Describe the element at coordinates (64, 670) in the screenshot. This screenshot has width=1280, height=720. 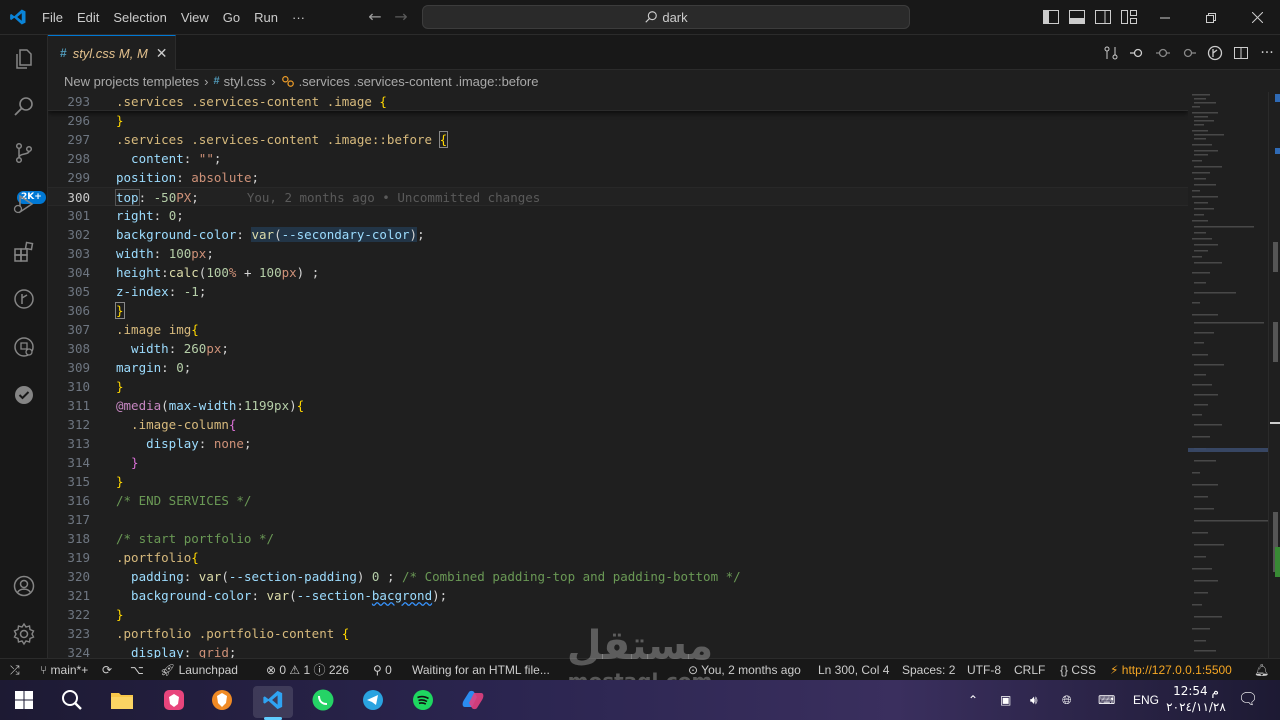
I see `branch-indicator: ⑂ main*+` at that location.